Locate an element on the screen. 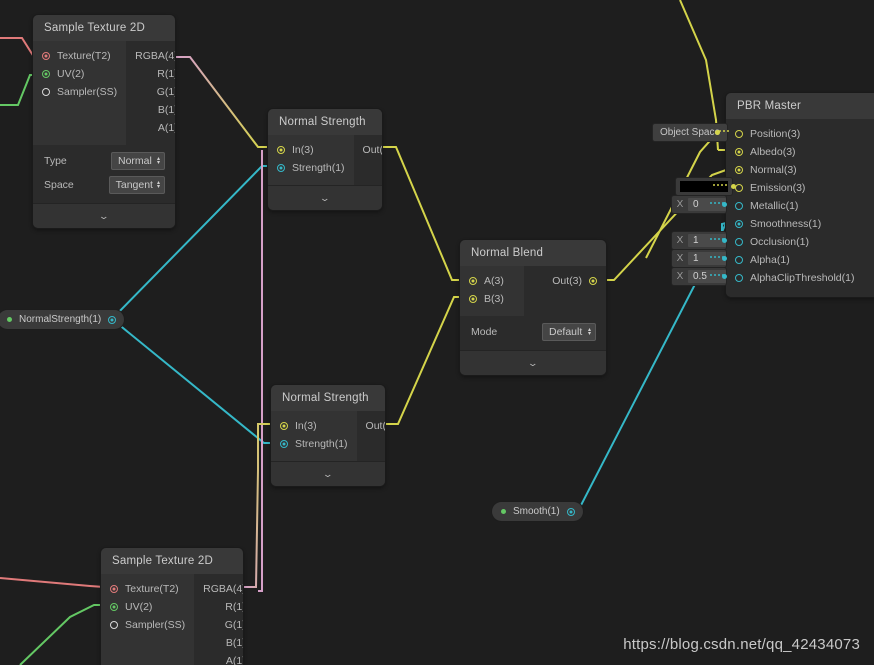 The height and width of the screenshot is (665, 874). slot-metallic: Metallic(1) is located at coordinates (800, 206).